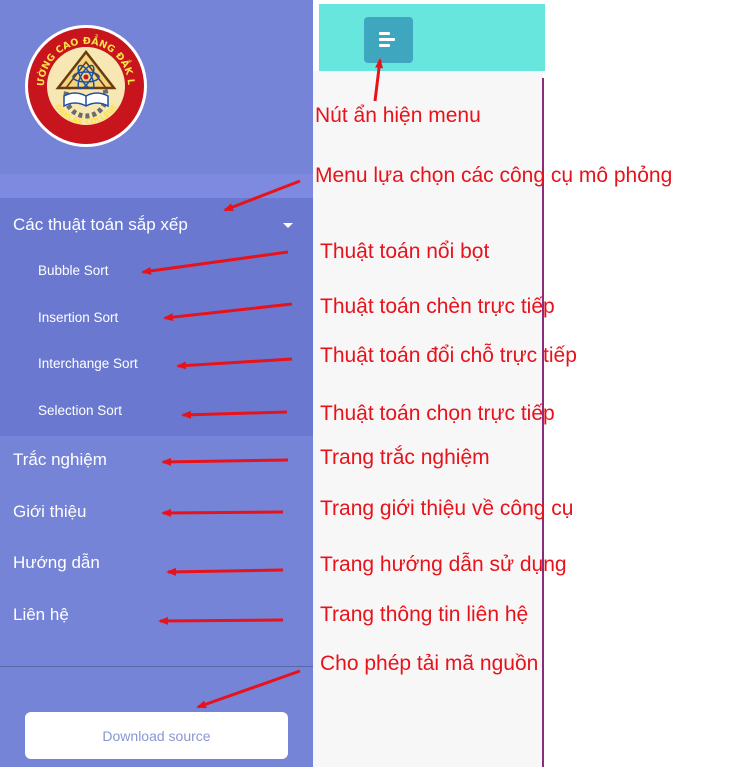  Describe the element at coordinates (156, 735) in the screenshot. I see `download-source-button: Download source` at that location.